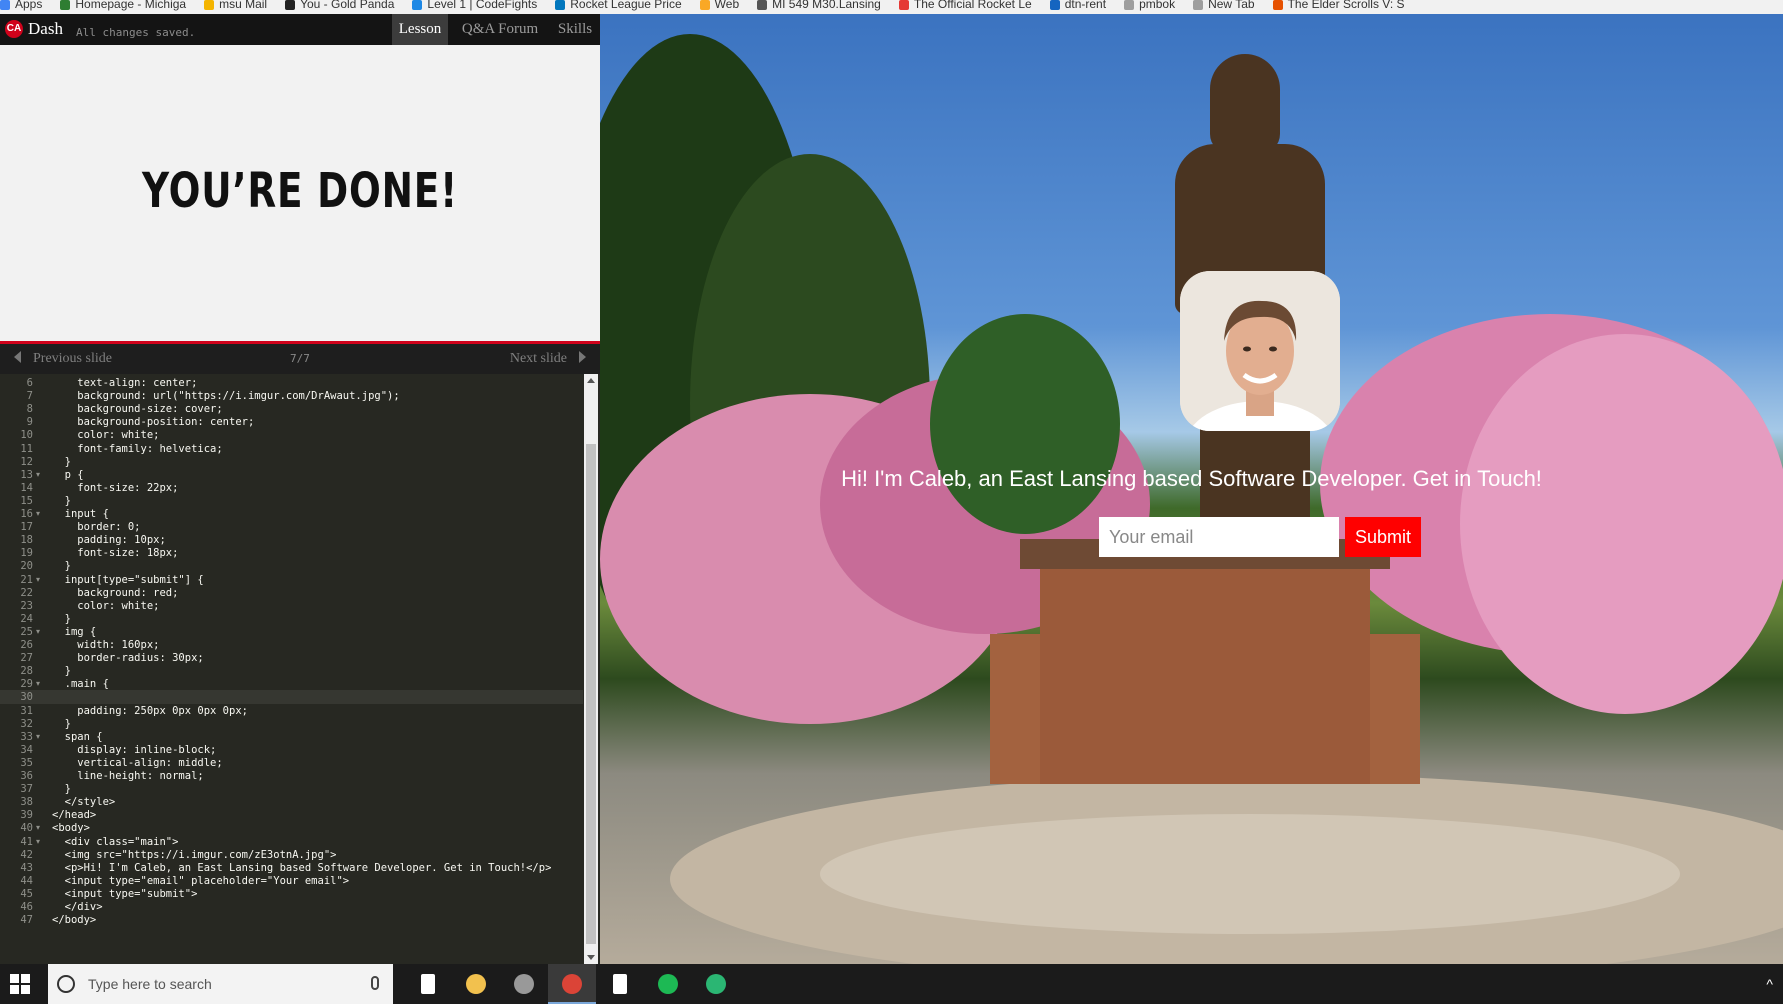  Describe the element at coordinates (291, 422) in the screenshot. I see `code-line: 9 background-position: center;` at that location.